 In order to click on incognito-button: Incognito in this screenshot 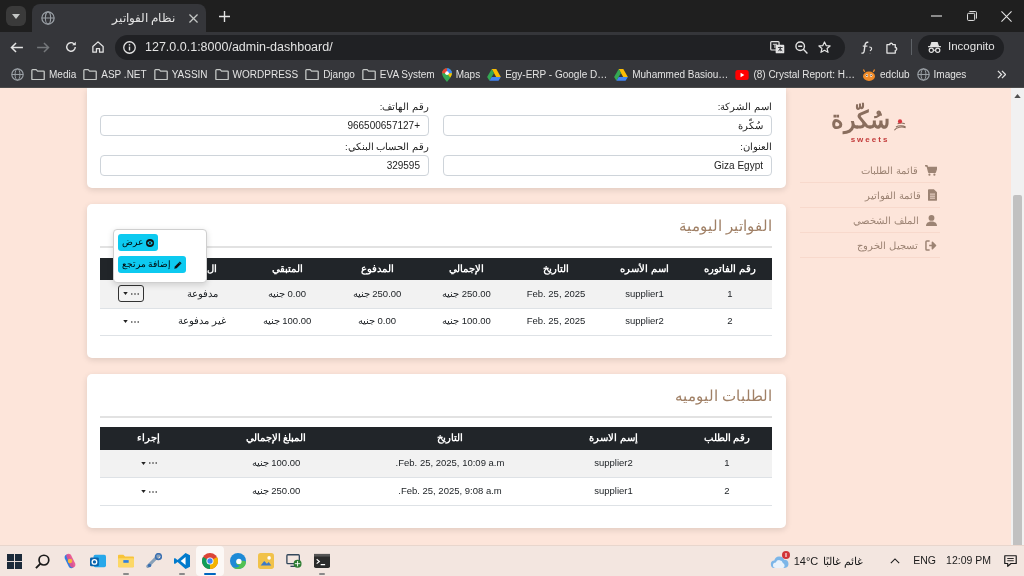, I will do `click(961, 47)`.